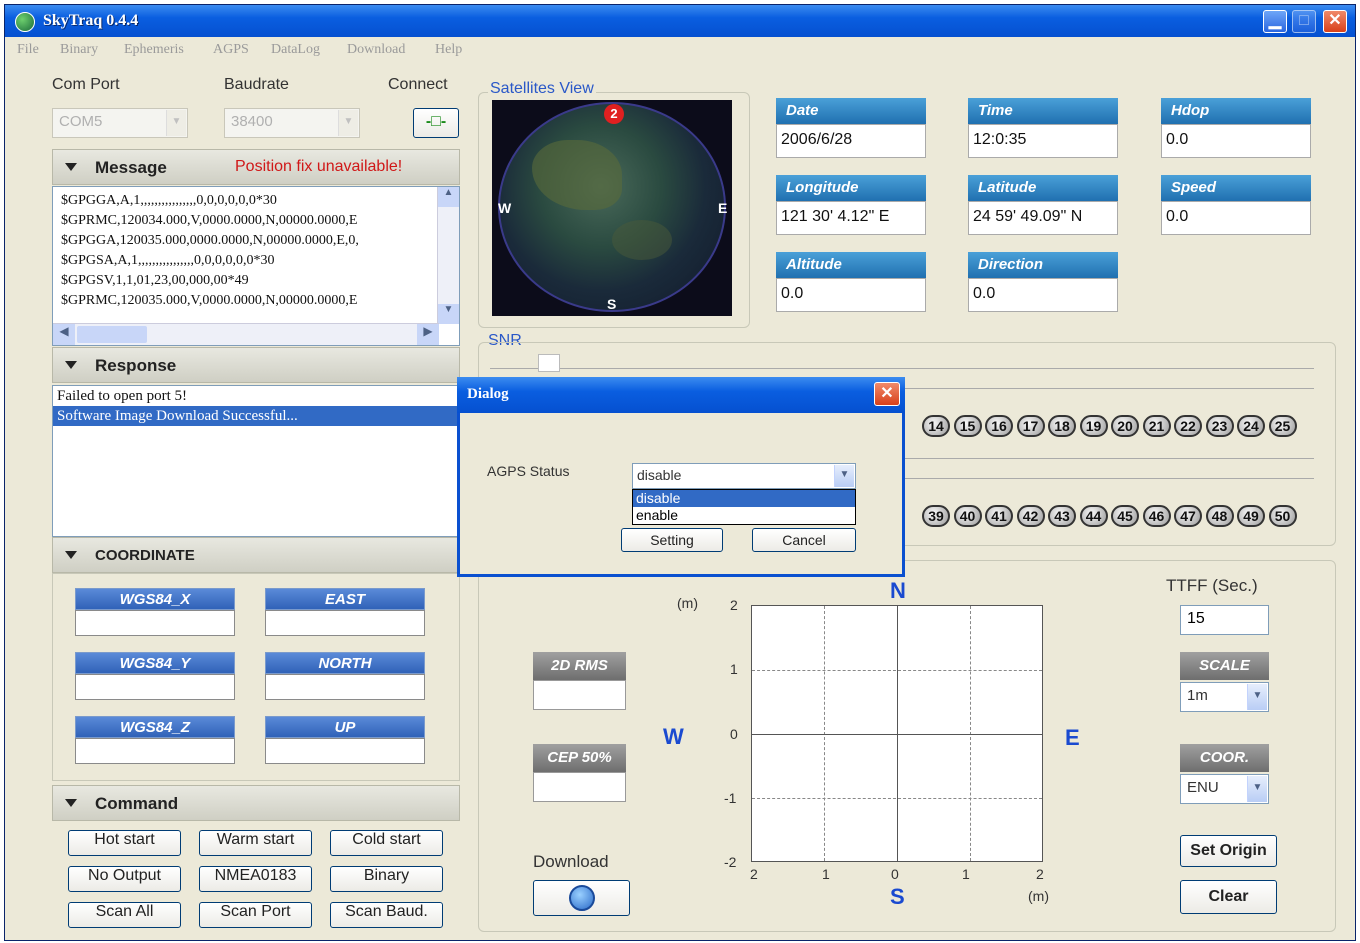 The height and width of the screenshot is (943, 1360). I want to click on connect-button: -□-, so click(436, 123).